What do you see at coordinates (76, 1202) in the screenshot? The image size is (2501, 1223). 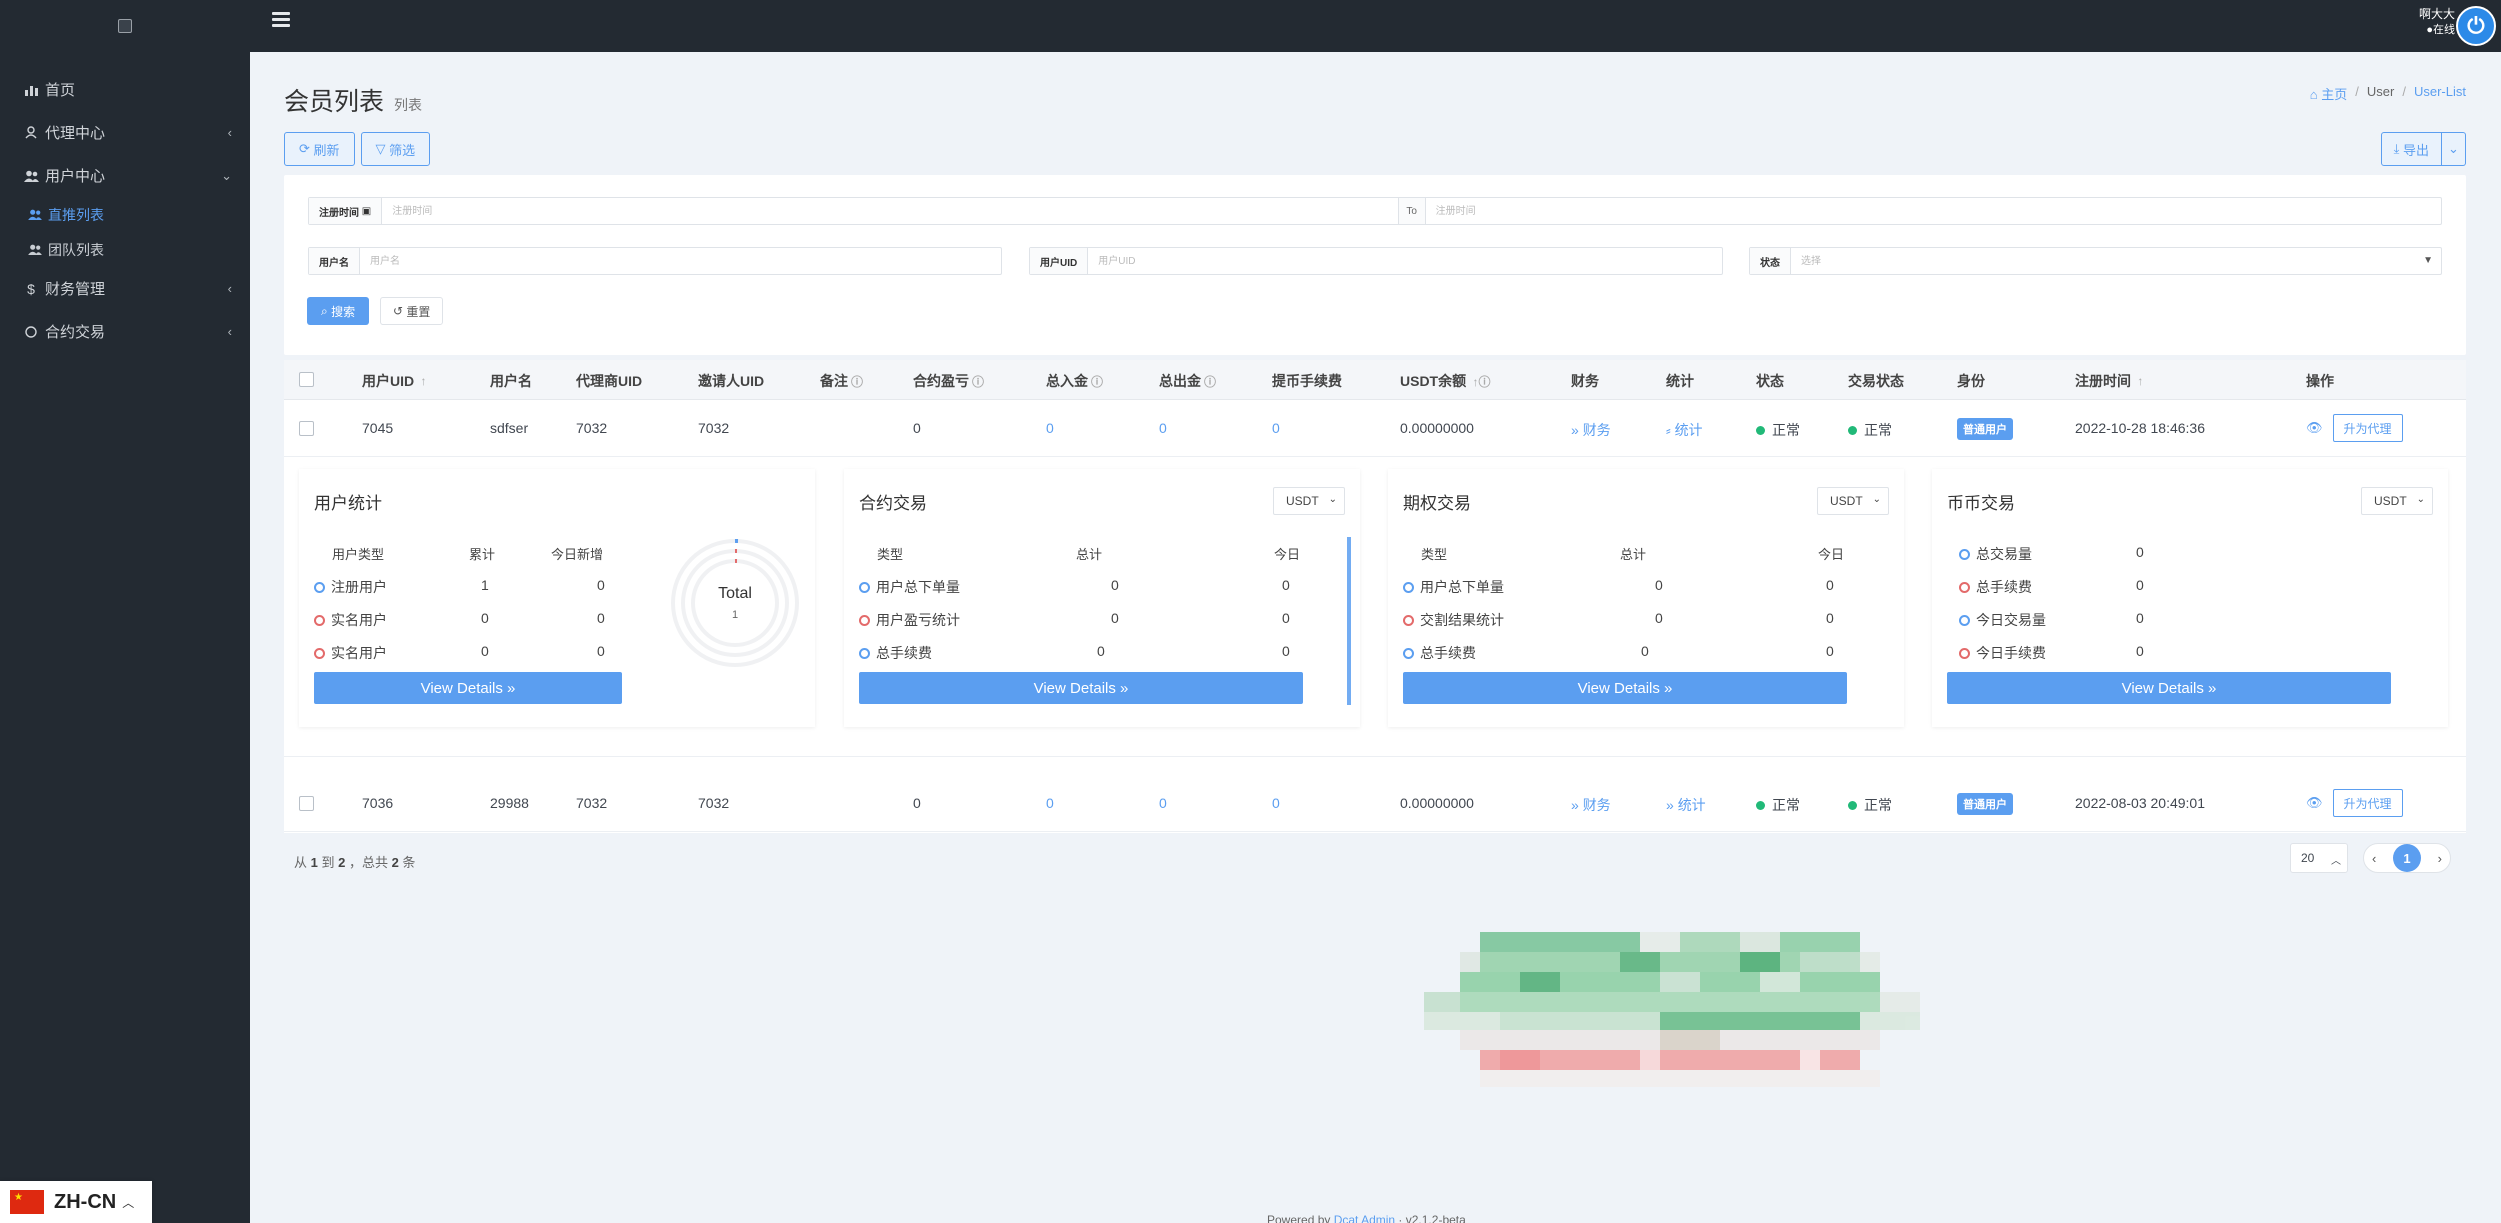 I see `language-switcher: ★ ZH-CN ︿` at bounding box center [76, 1202].